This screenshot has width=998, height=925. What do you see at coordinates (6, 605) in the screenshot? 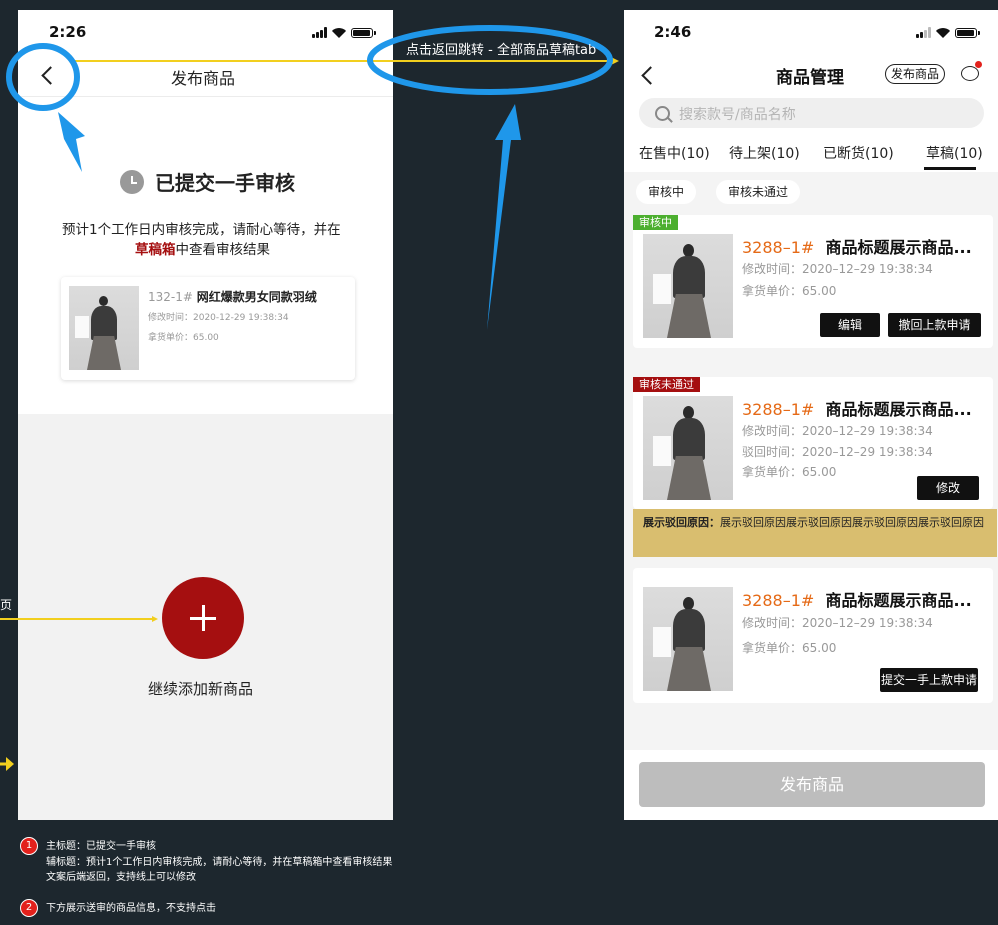
I see `left-edge-text: 页` at bounding box center [6, 605].